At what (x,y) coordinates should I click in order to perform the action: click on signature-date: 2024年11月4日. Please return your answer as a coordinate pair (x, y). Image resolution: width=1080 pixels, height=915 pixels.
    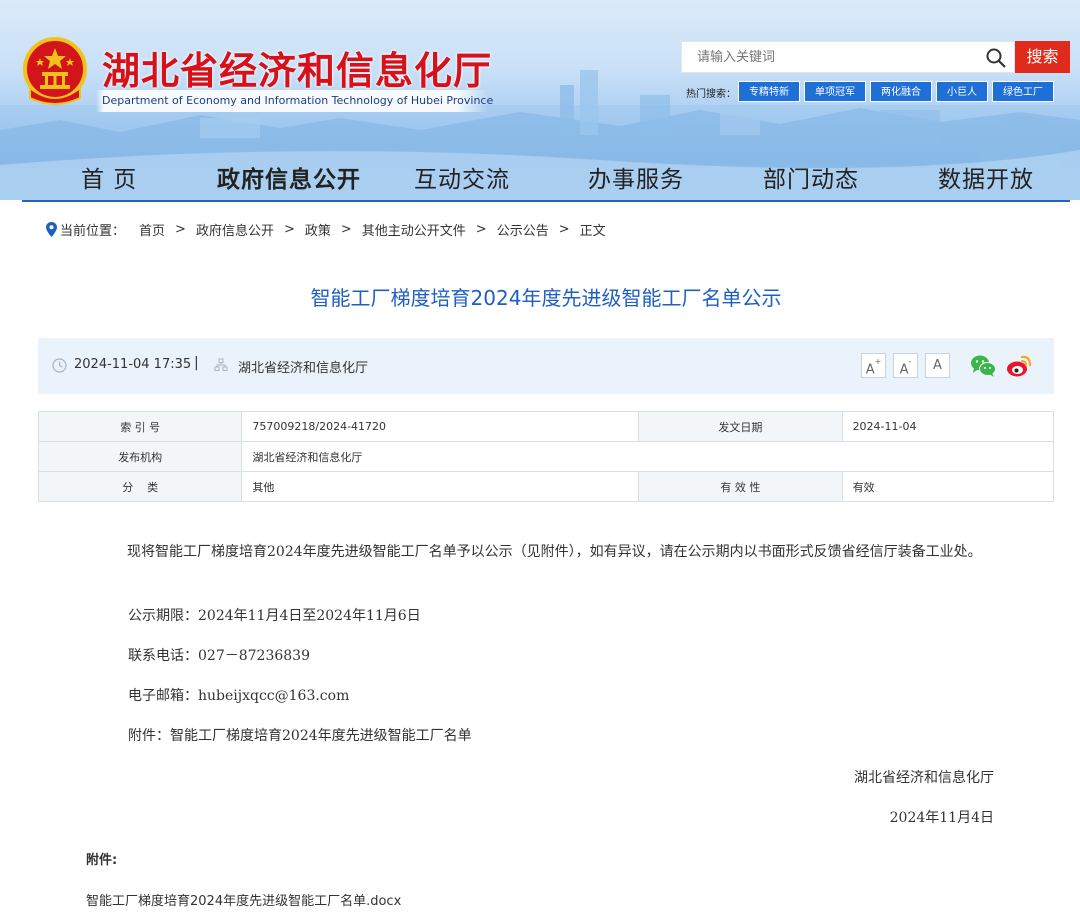
    Looking at the image, I should click on (941, 818).